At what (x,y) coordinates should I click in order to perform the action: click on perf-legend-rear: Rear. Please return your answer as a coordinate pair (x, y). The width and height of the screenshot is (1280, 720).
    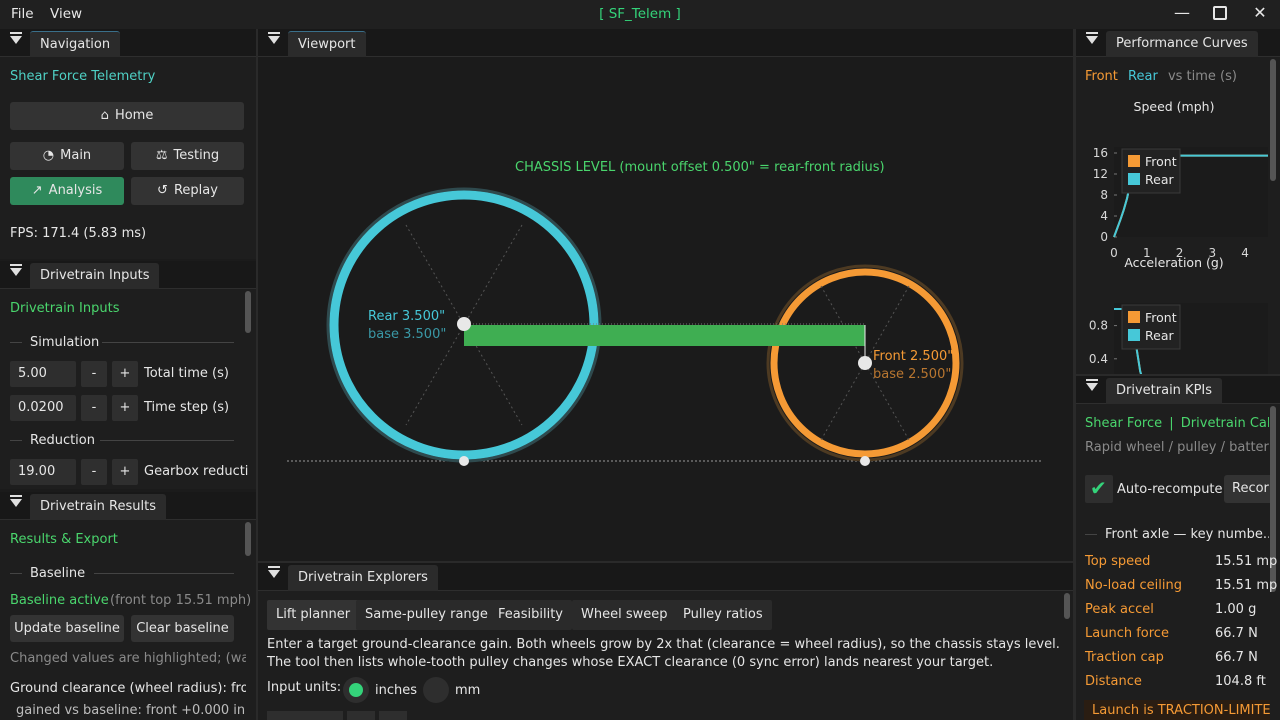
    Looking at the image, I should click on (1143, 76).